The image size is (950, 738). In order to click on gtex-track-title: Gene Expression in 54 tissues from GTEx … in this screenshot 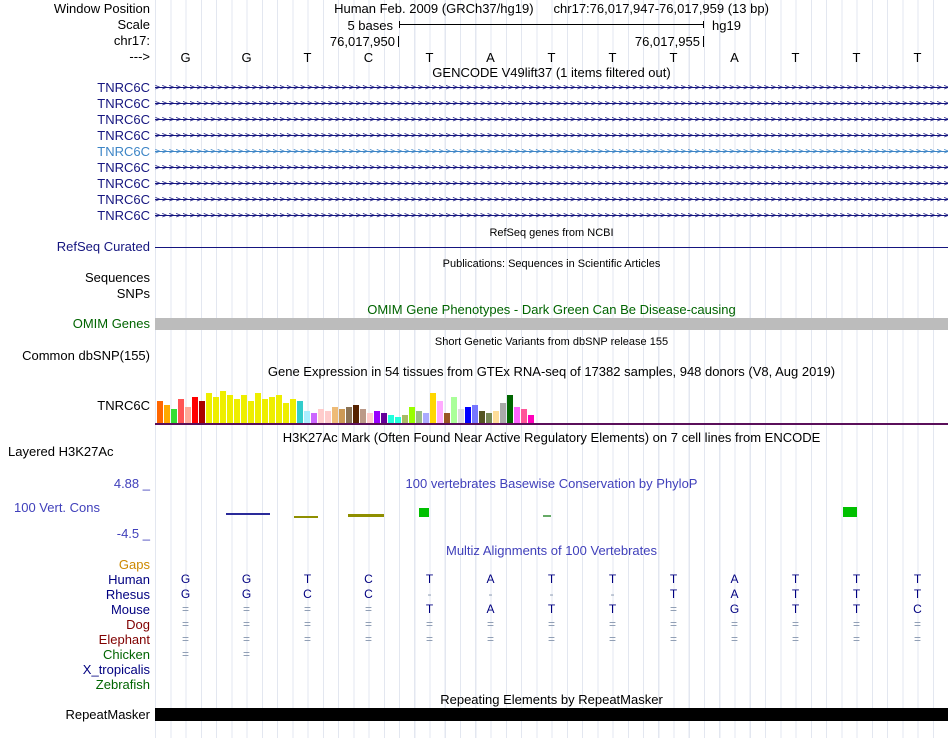, I will do `click(551, 372)`.